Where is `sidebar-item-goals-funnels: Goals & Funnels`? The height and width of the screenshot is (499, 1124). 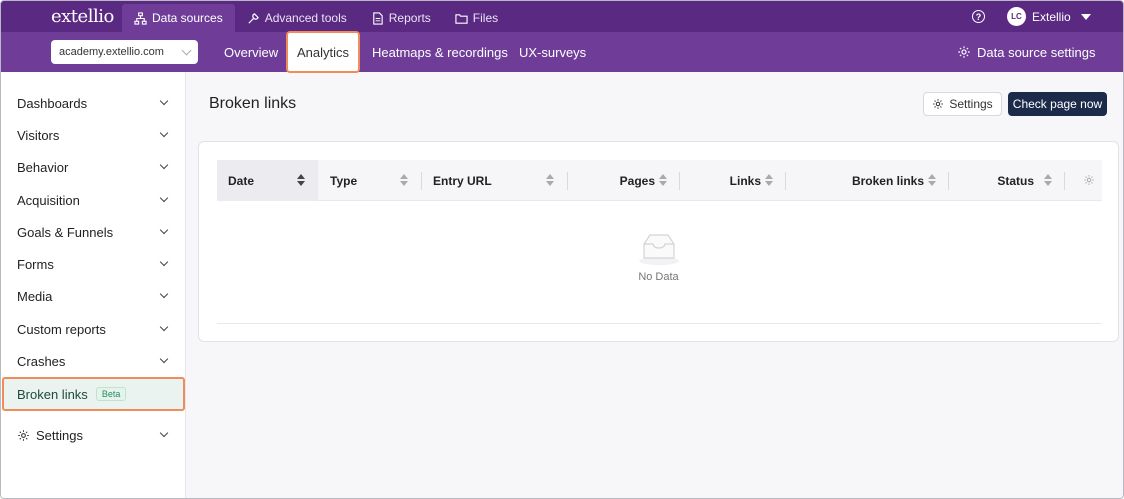 sidebar-item-goals-funnels: Goals & Funnels is located at coordinates (93, 232).